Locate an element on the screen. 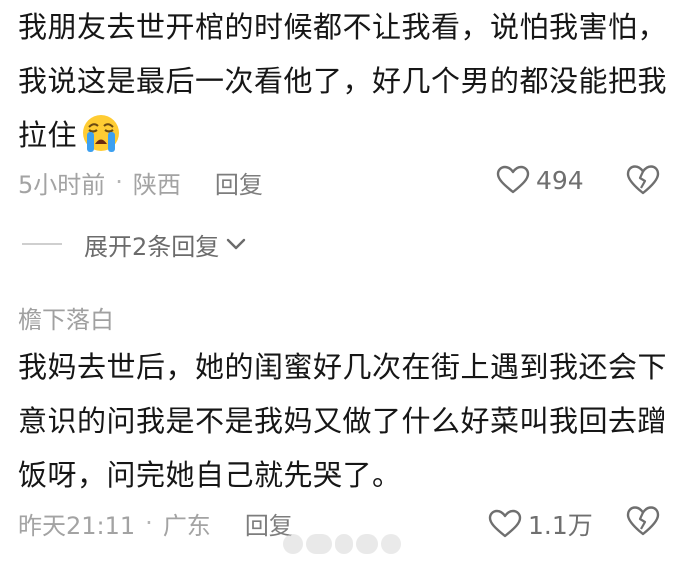 This screenshot has width=690, height=565. comment-1-time: 5小时前 is located at coordinates (62, 184).